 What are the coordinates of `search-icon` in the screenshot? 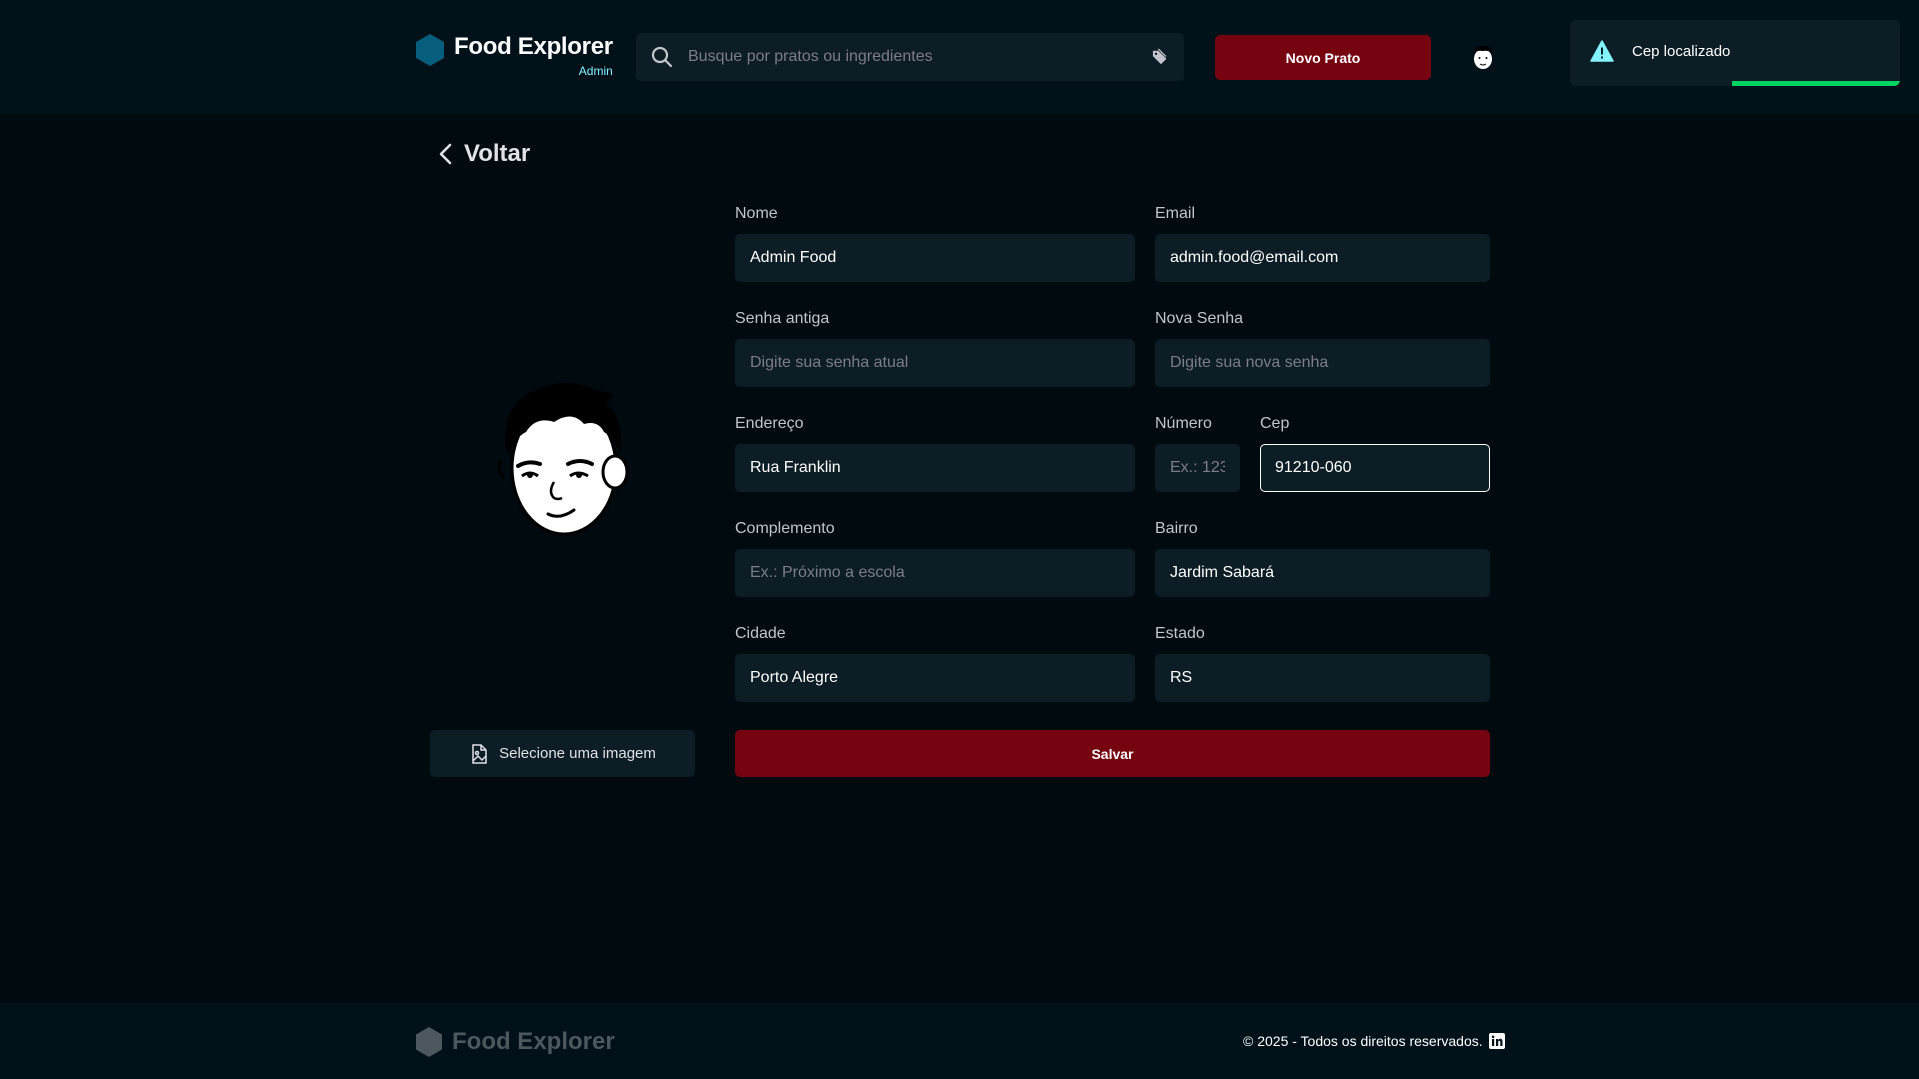 It's located at (662, 57).